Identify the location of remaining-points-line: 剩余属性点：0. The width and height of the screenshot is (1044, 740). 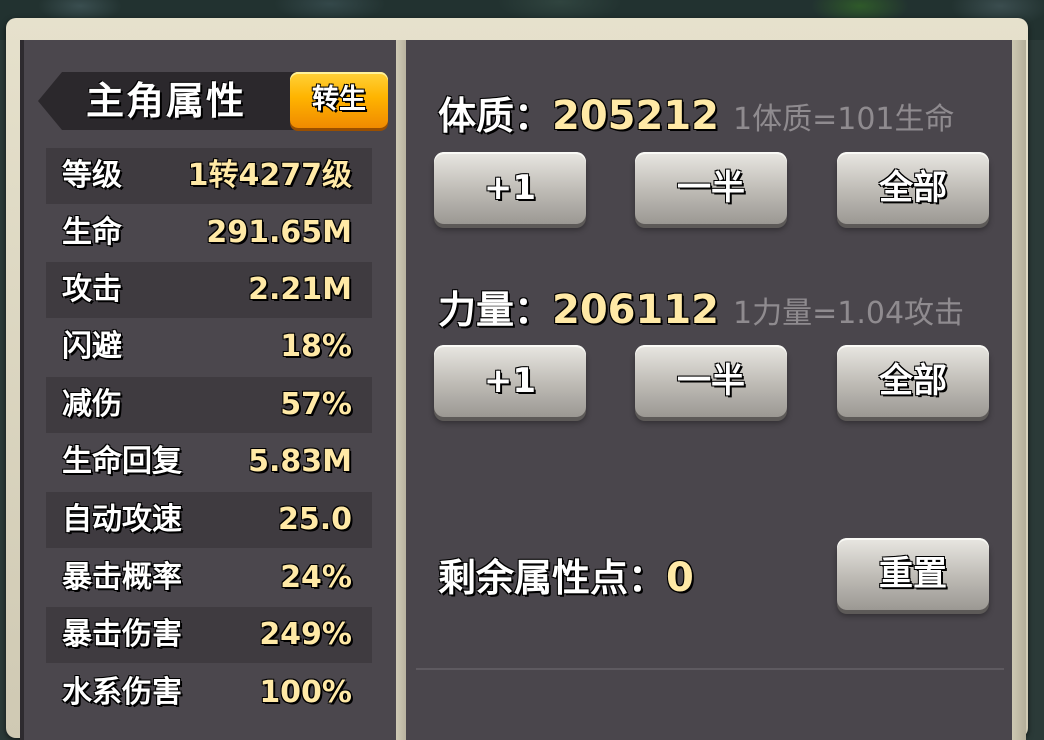
(566, 578).